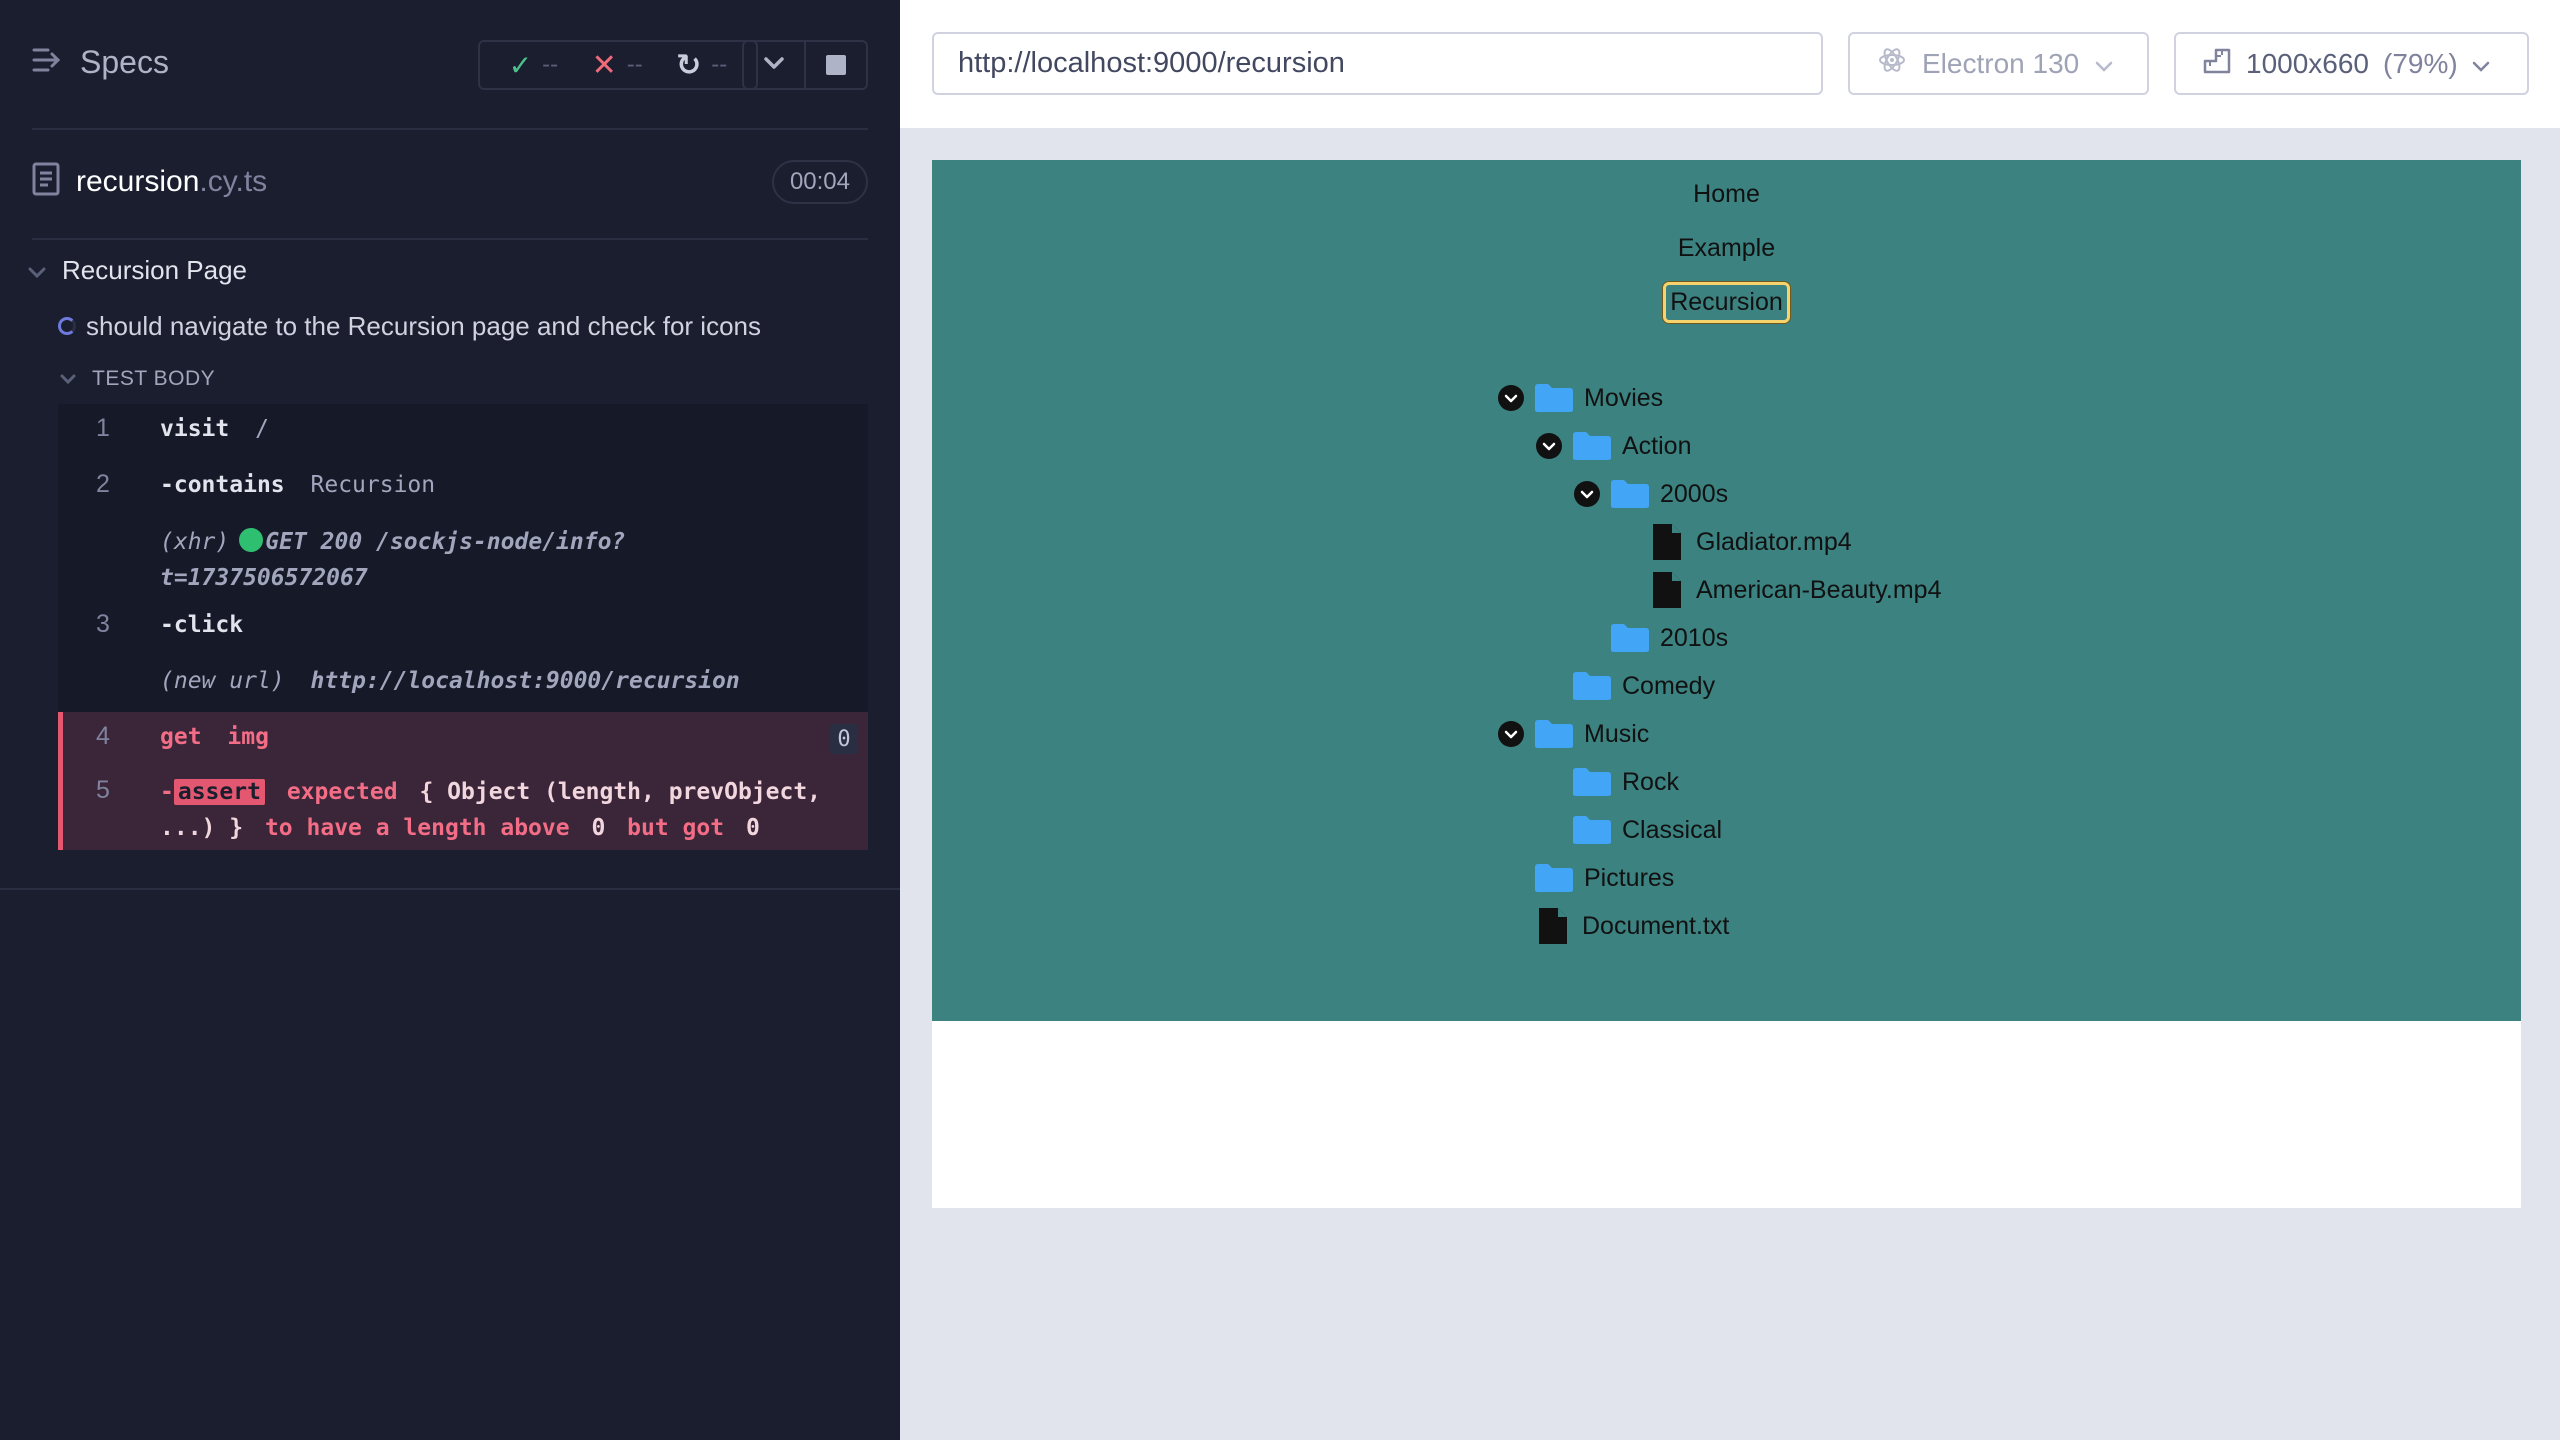 The height and width of the screenshot is (1440, 2560). I want to click on nav-example-link: Example, so click(1726, 248).